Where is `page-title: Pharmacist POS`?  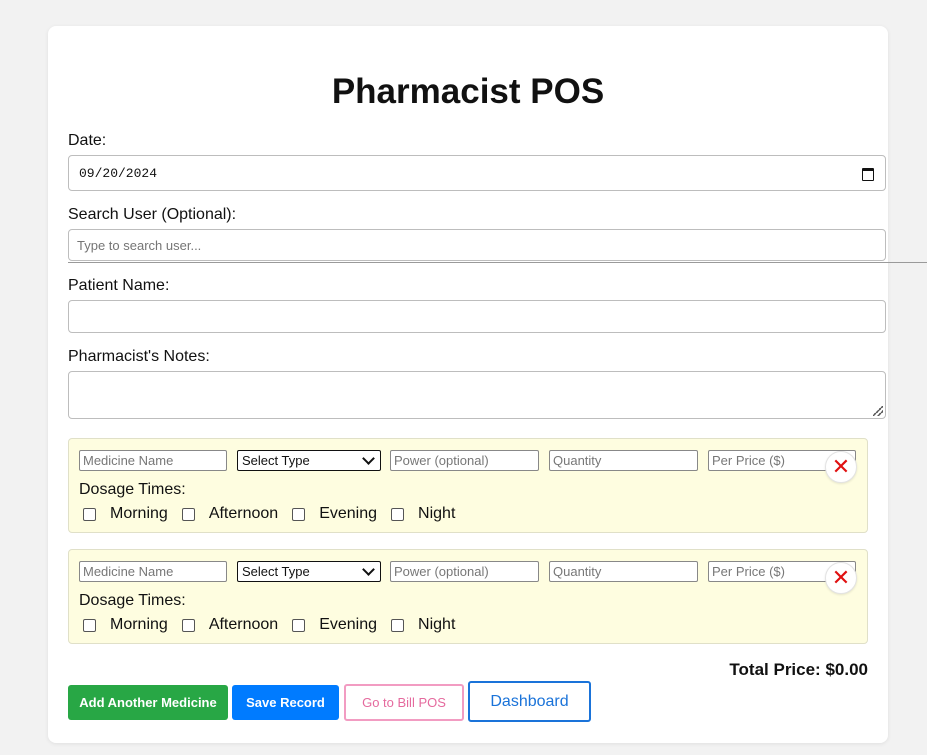 page-title: Pharmacist POS is located at coordinates (468, 91).